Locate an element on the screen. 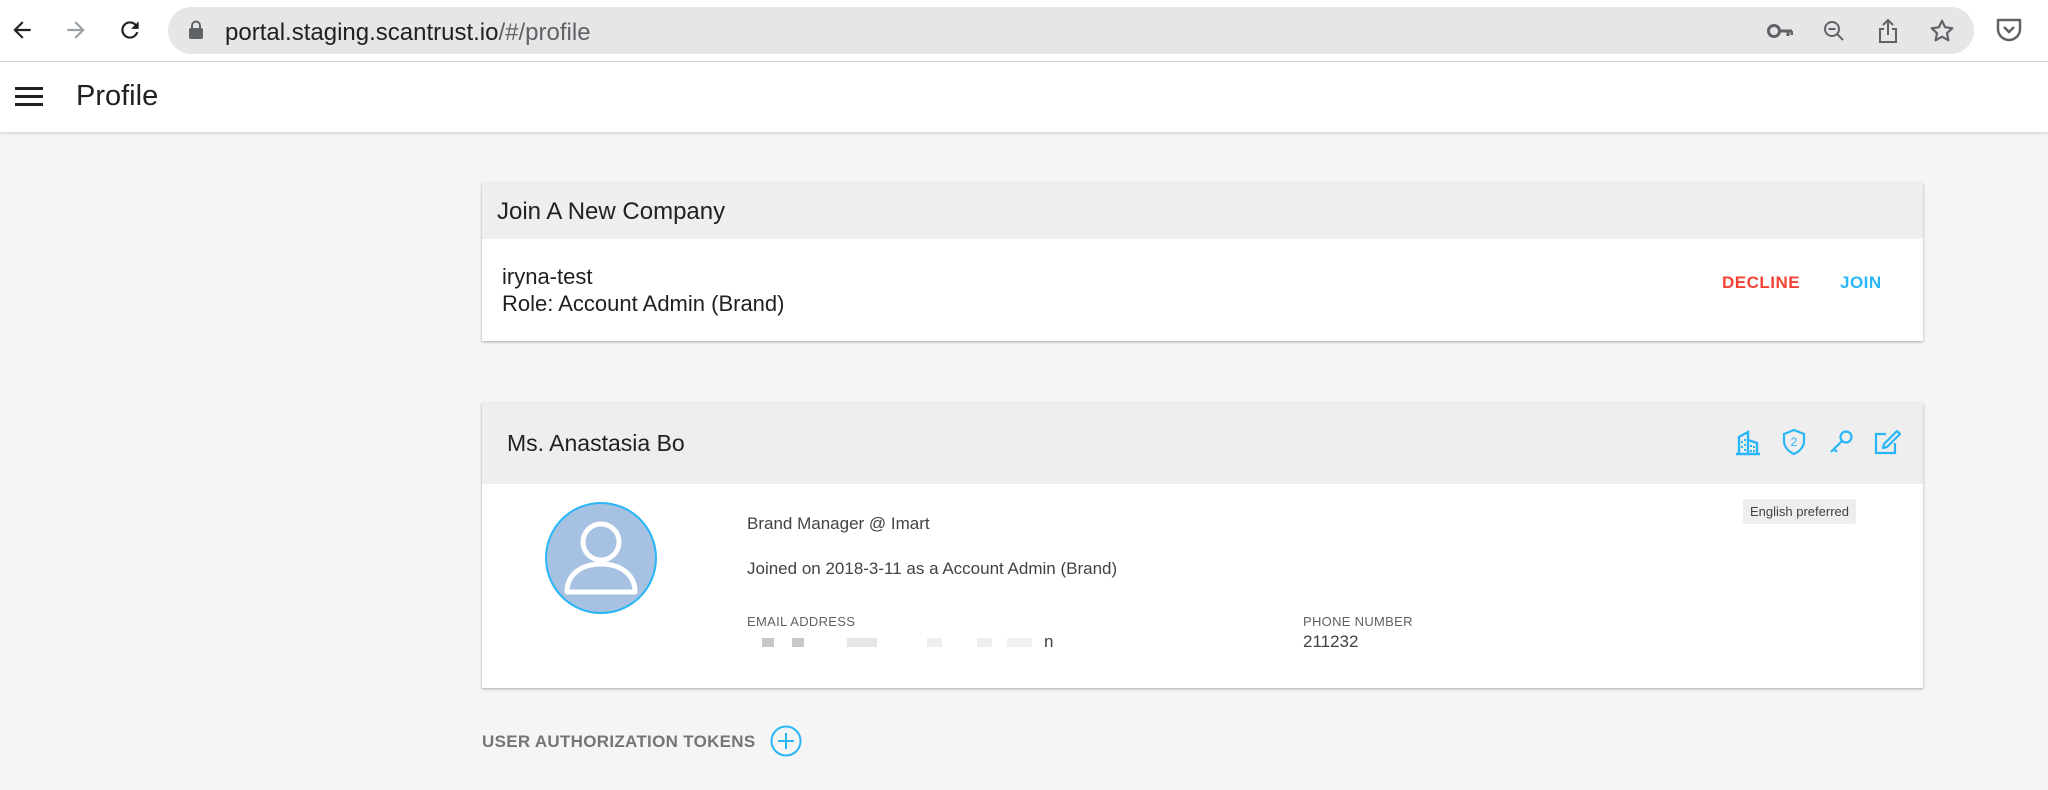  page-title: Profile is located at coordinates (117, 96).